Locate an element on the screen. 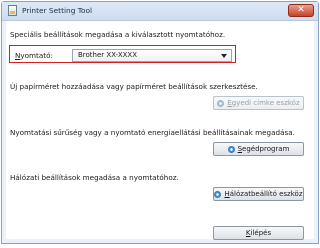  printer-dropdown: Brother XX-XXXX is located at coordinates (152, 55).